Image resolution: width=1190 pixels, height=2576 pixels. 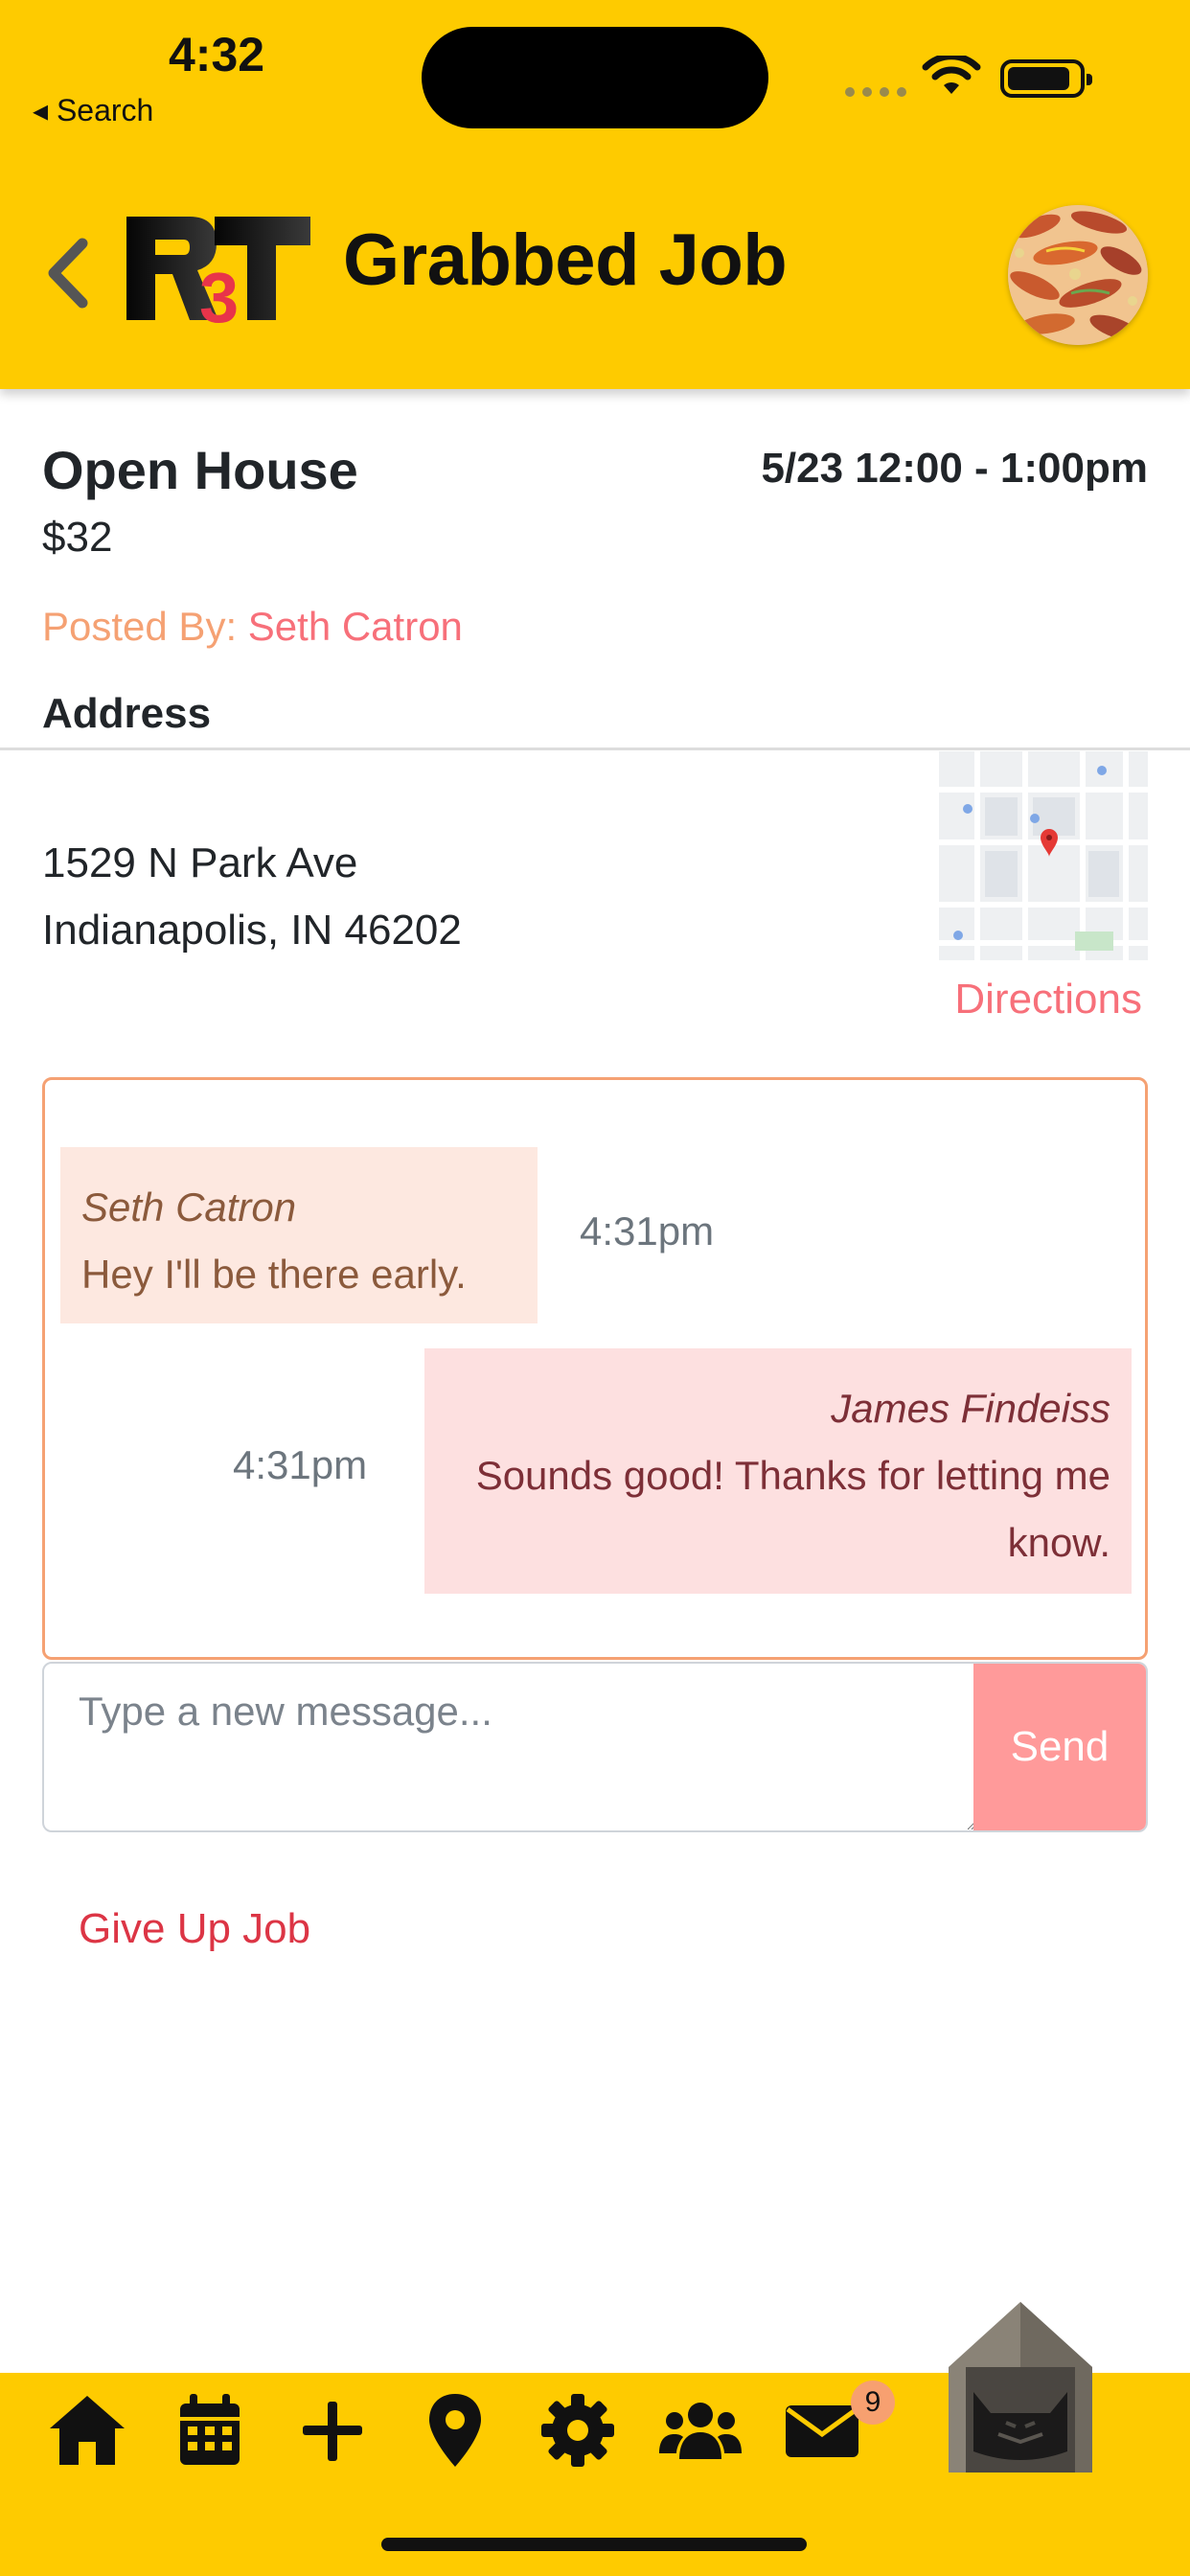 What do you see at coordinates (1046, 78) in the screenshot?
I see `battery-icon` at bounding box center [1046, 78].